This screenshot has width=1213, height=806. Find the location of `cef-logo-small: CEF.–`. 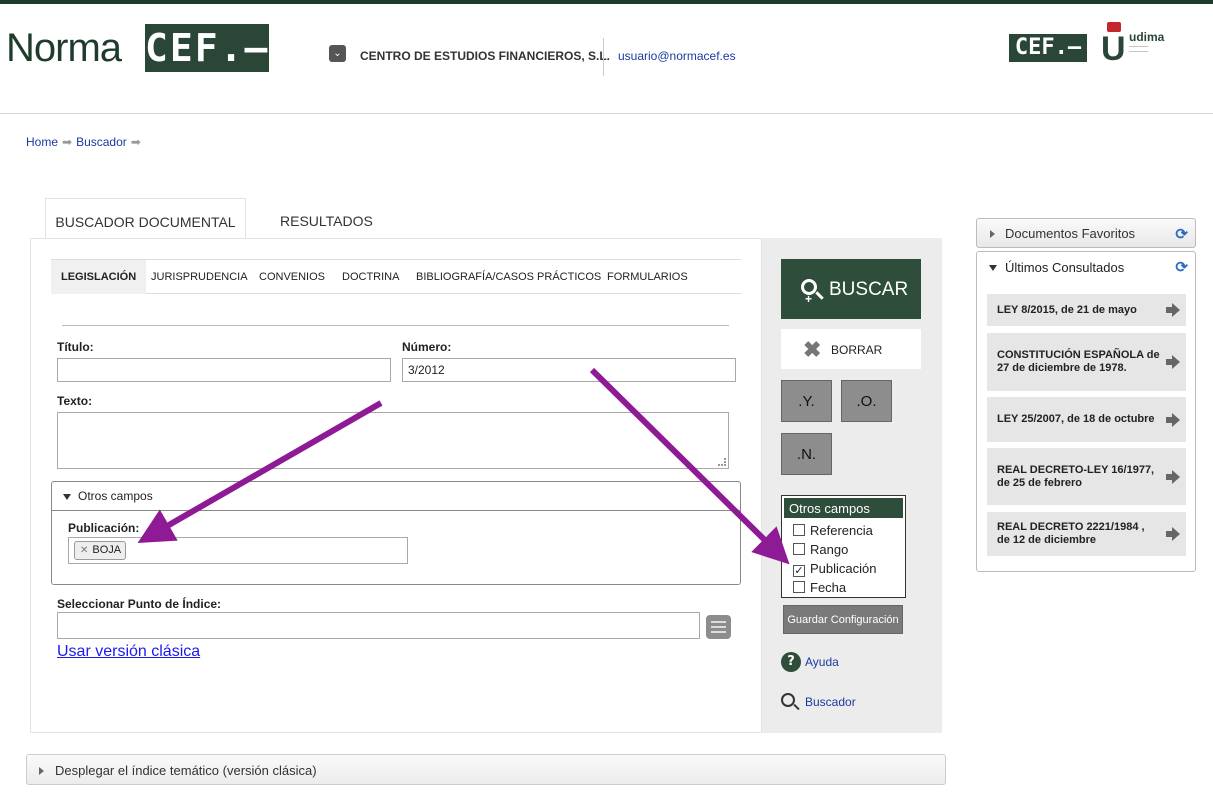

cef-logo-small: CEF.– is located at coordinates (1048, 48).